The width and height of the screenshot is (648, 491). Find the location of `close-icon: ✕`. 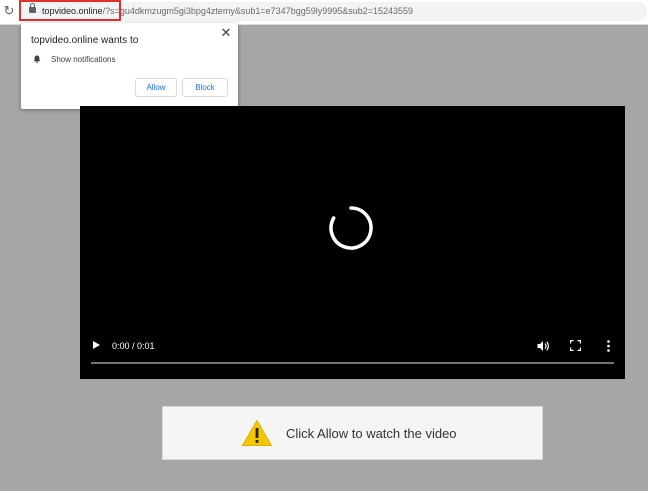

close-icon: ✕ is located at coordinates (226, 33).